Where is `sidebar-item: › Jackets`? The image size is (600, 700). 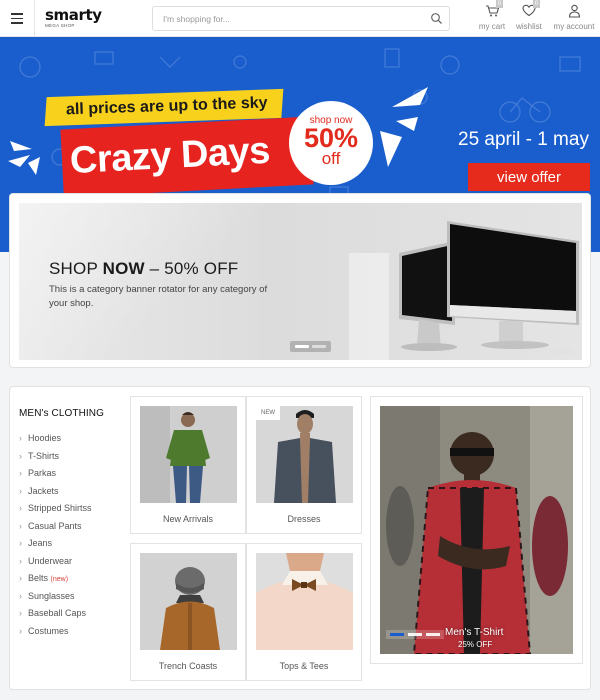
sidebar-item: › Jackets is located at coordinates (55, 495).